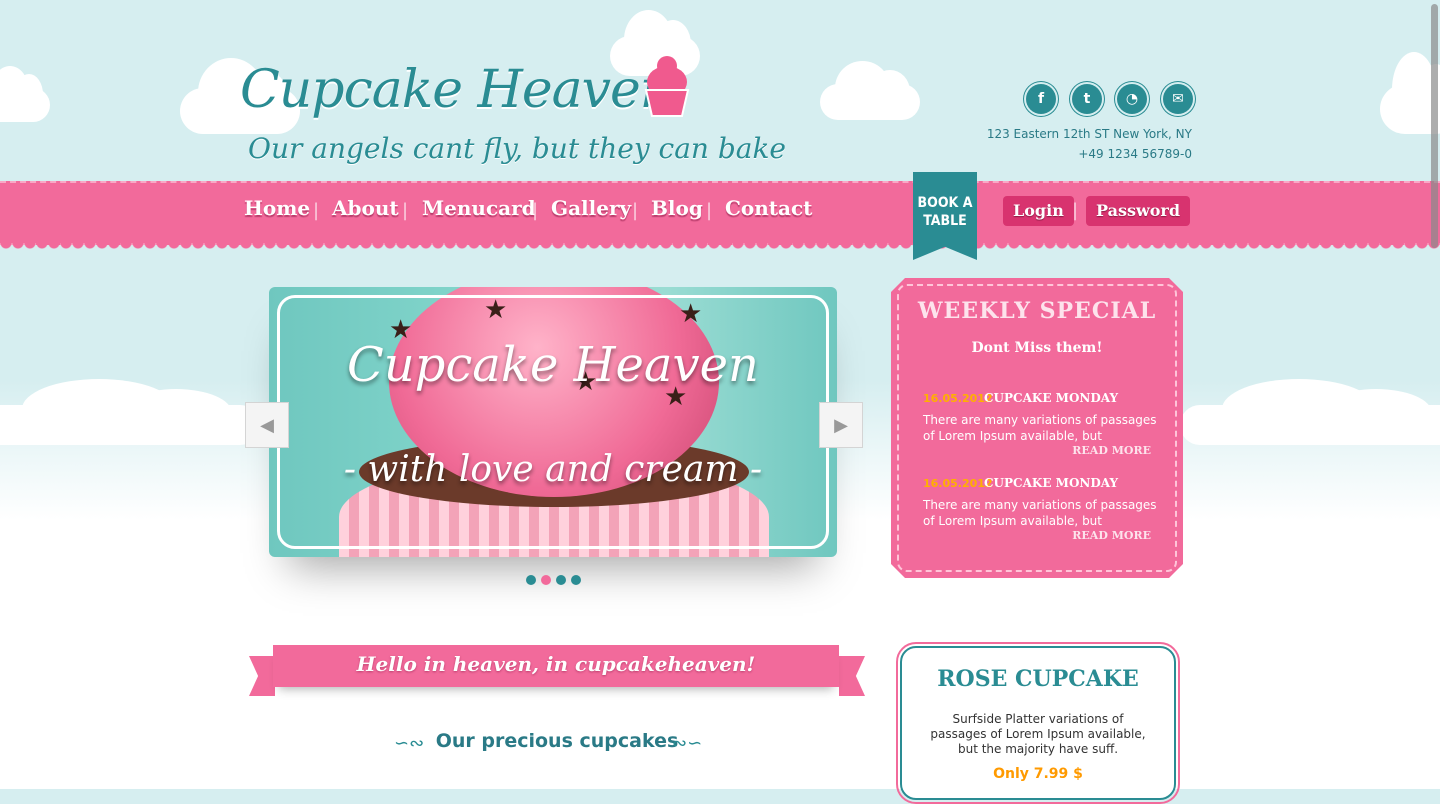  What do you see at coordinates (720, 216) in the screenshot?
I see `nav-bar` at bounding box center [720, 216].